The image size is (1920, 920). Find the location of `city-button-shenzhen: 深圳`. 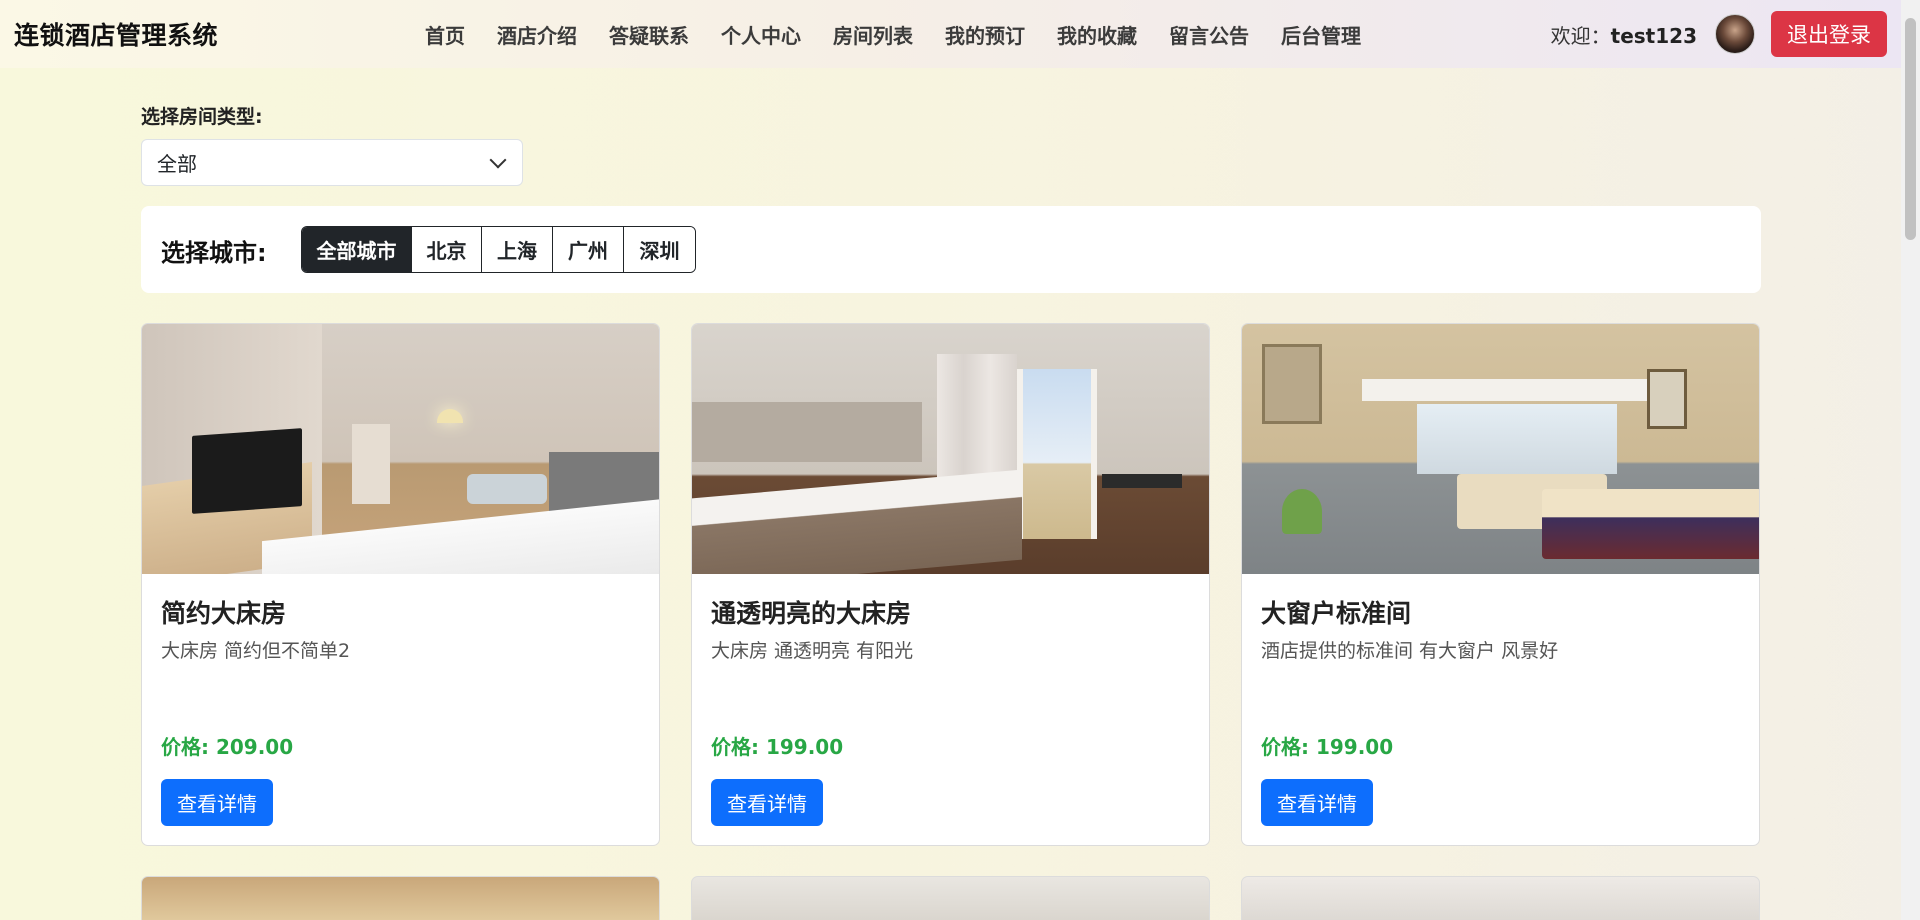

city-button-shenzhen: 深圳 is located at coordinates (659, 249).